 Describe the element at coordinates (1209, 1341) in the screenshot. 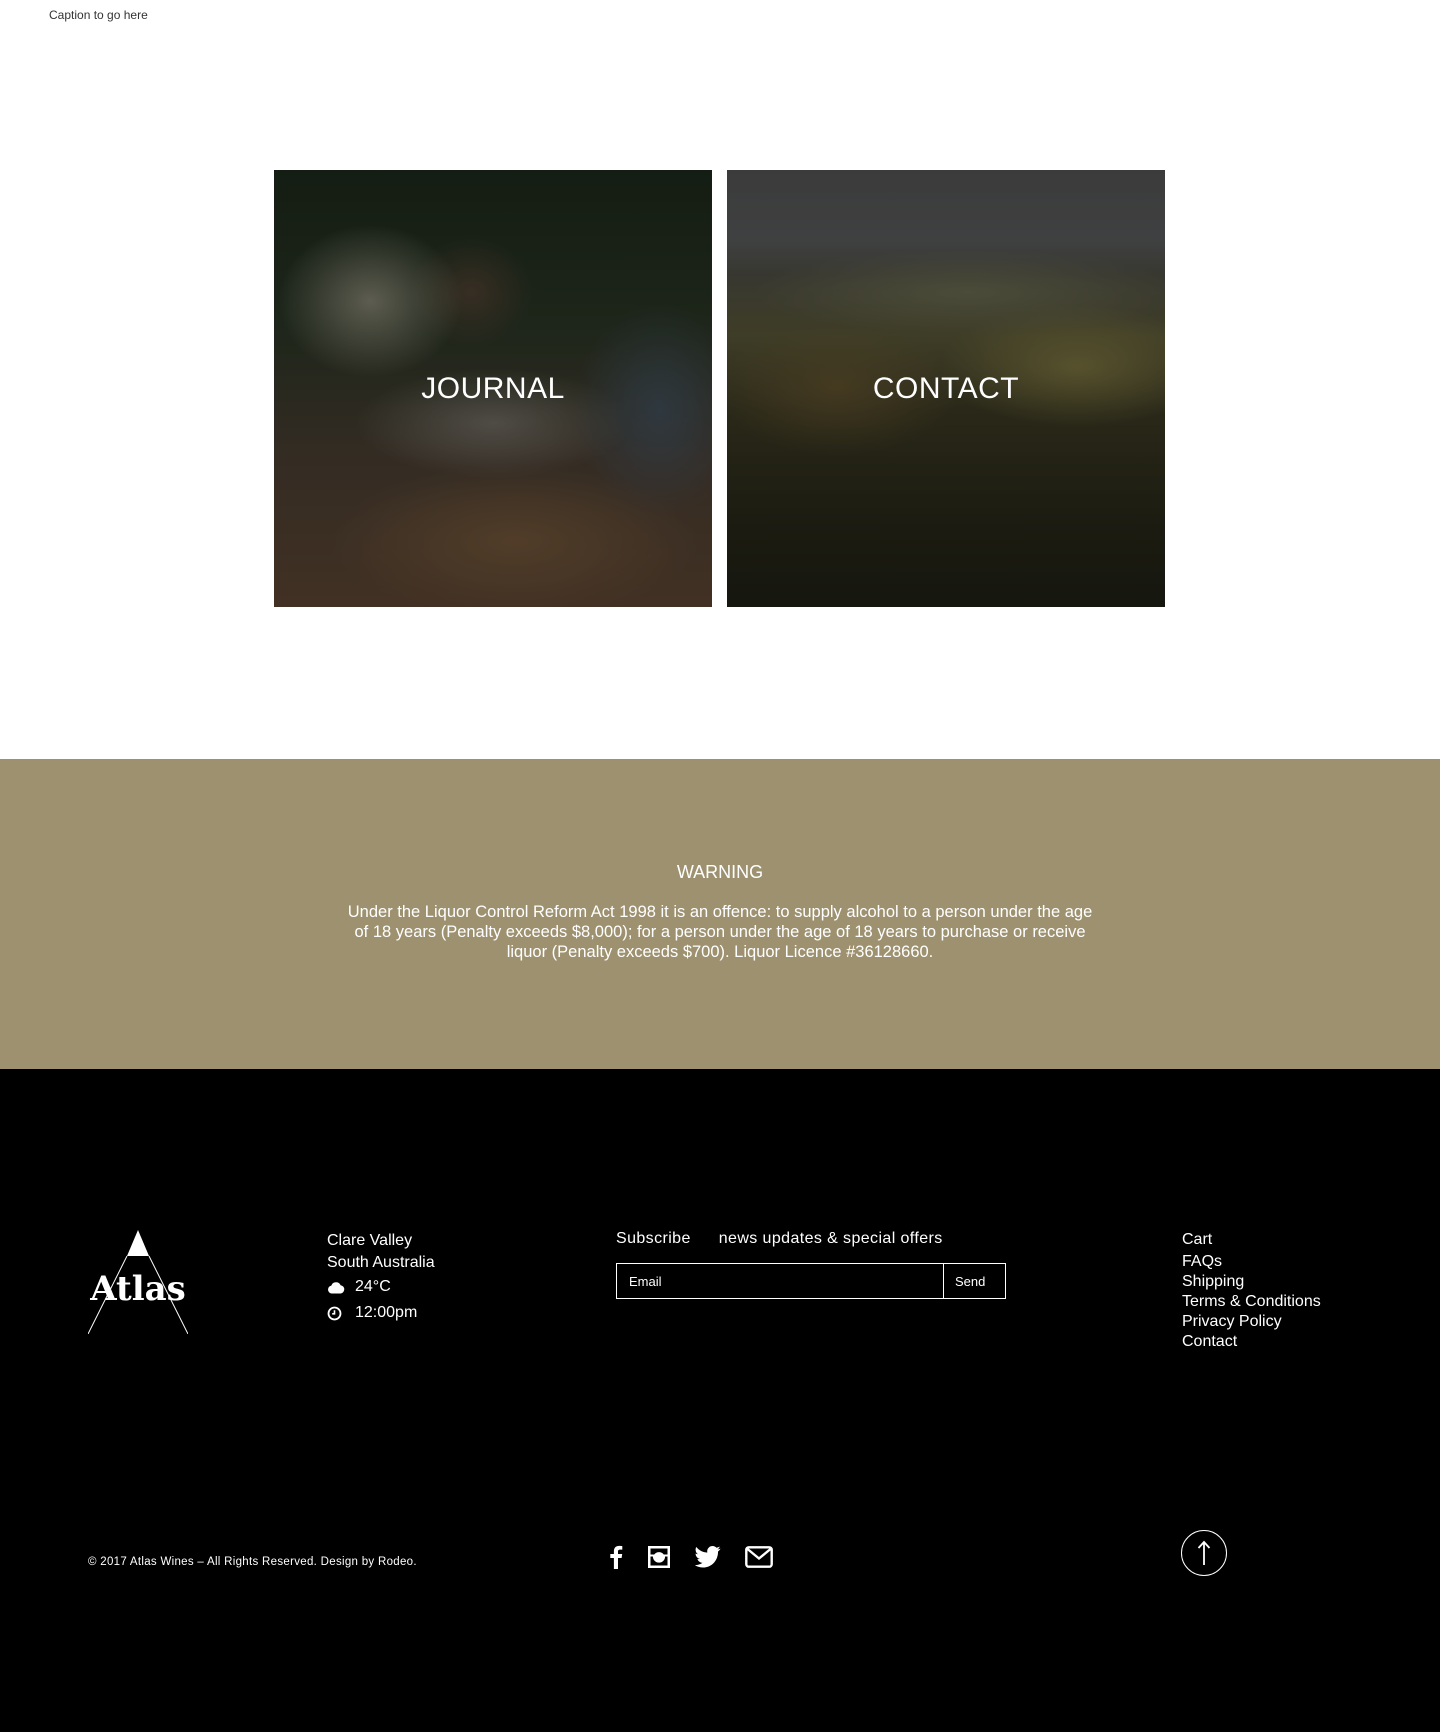

I see `footer-link-contact: Contact` at that location.